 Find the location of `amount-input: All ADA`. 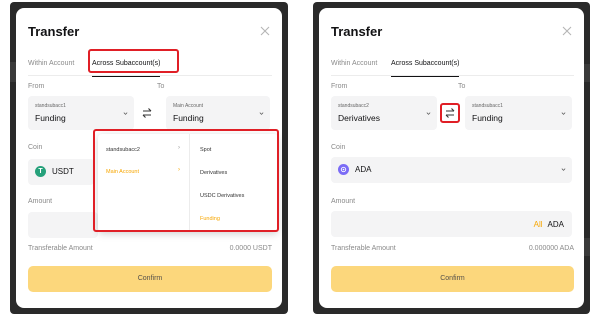

amount-input: All ADA is located at coordinates (451, 224).